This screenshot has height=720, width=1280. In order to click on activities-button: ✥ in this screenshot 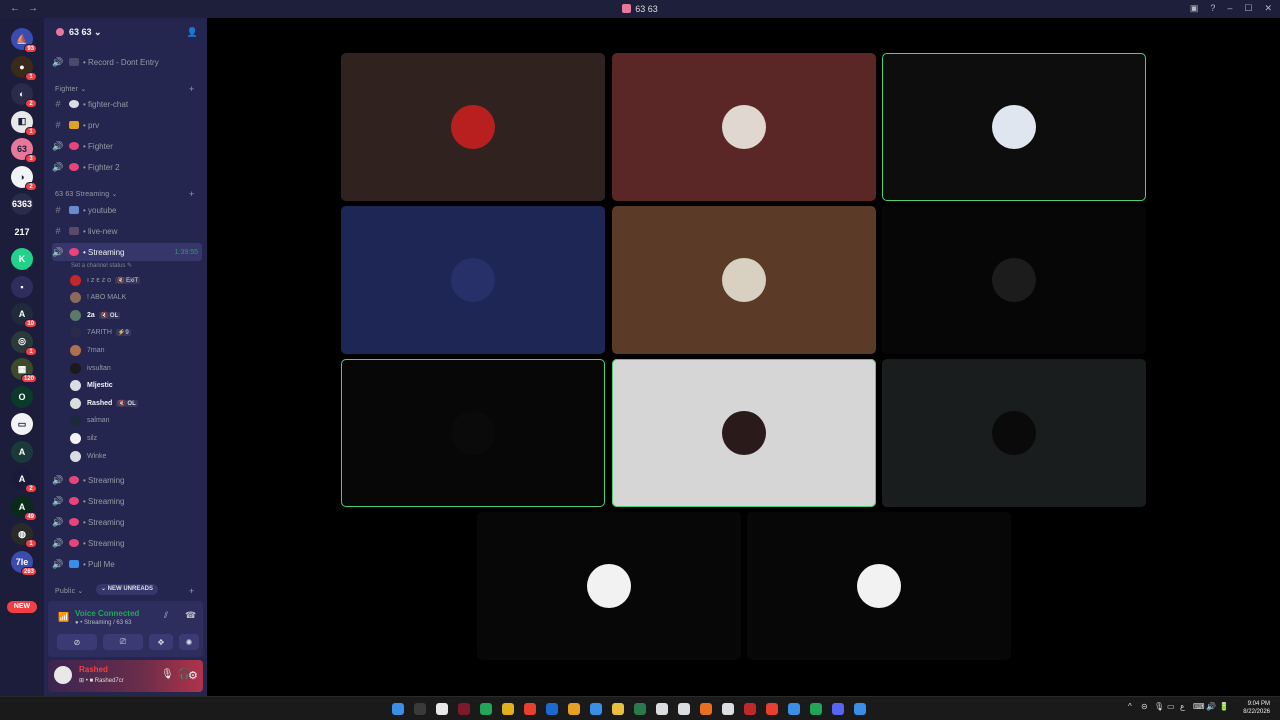, I will do `click(161, 642)`.